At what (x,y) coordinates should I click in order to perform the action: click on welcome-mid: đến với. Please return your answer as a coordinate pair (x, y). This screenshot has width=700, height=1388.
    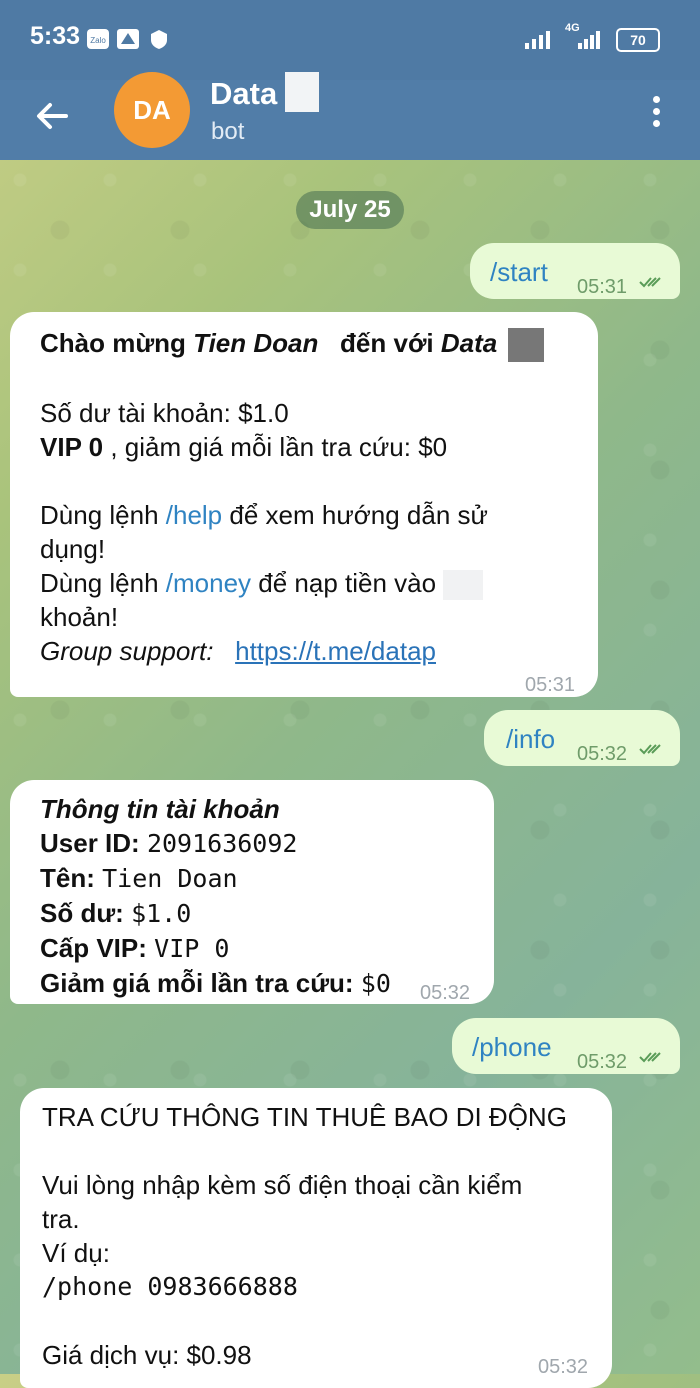
    Looking at the image, I should click on (390, 343).